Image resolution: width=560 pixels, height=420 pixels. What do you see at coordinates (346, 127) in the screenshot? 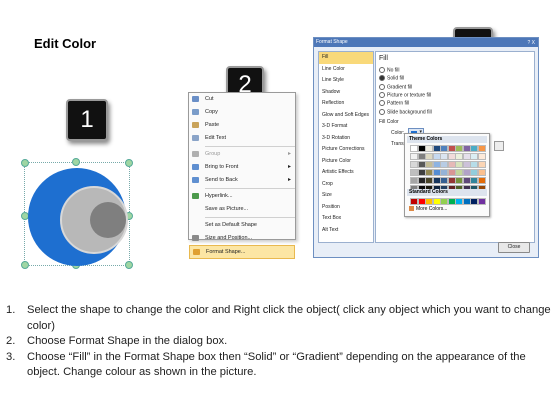
I see `category-3-d-format: 3-D Format` at bounding box center [346, 127].